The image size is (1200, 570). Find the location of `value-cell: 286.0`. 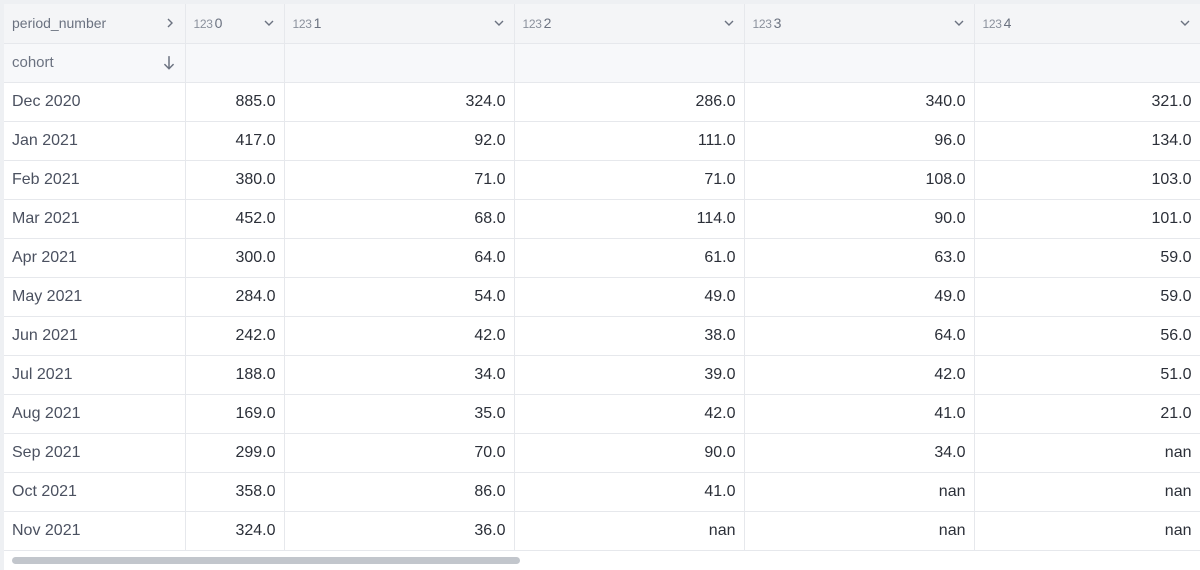

value-cell: 286.0 is located at coordinates (629, 102).